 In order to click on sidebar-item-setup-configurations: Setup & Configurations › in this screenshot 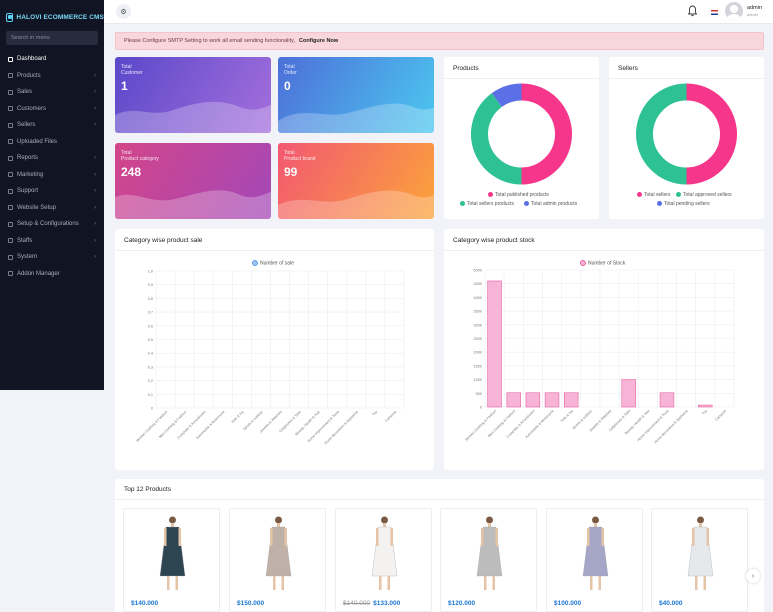, I will do `click(52, 224)`.